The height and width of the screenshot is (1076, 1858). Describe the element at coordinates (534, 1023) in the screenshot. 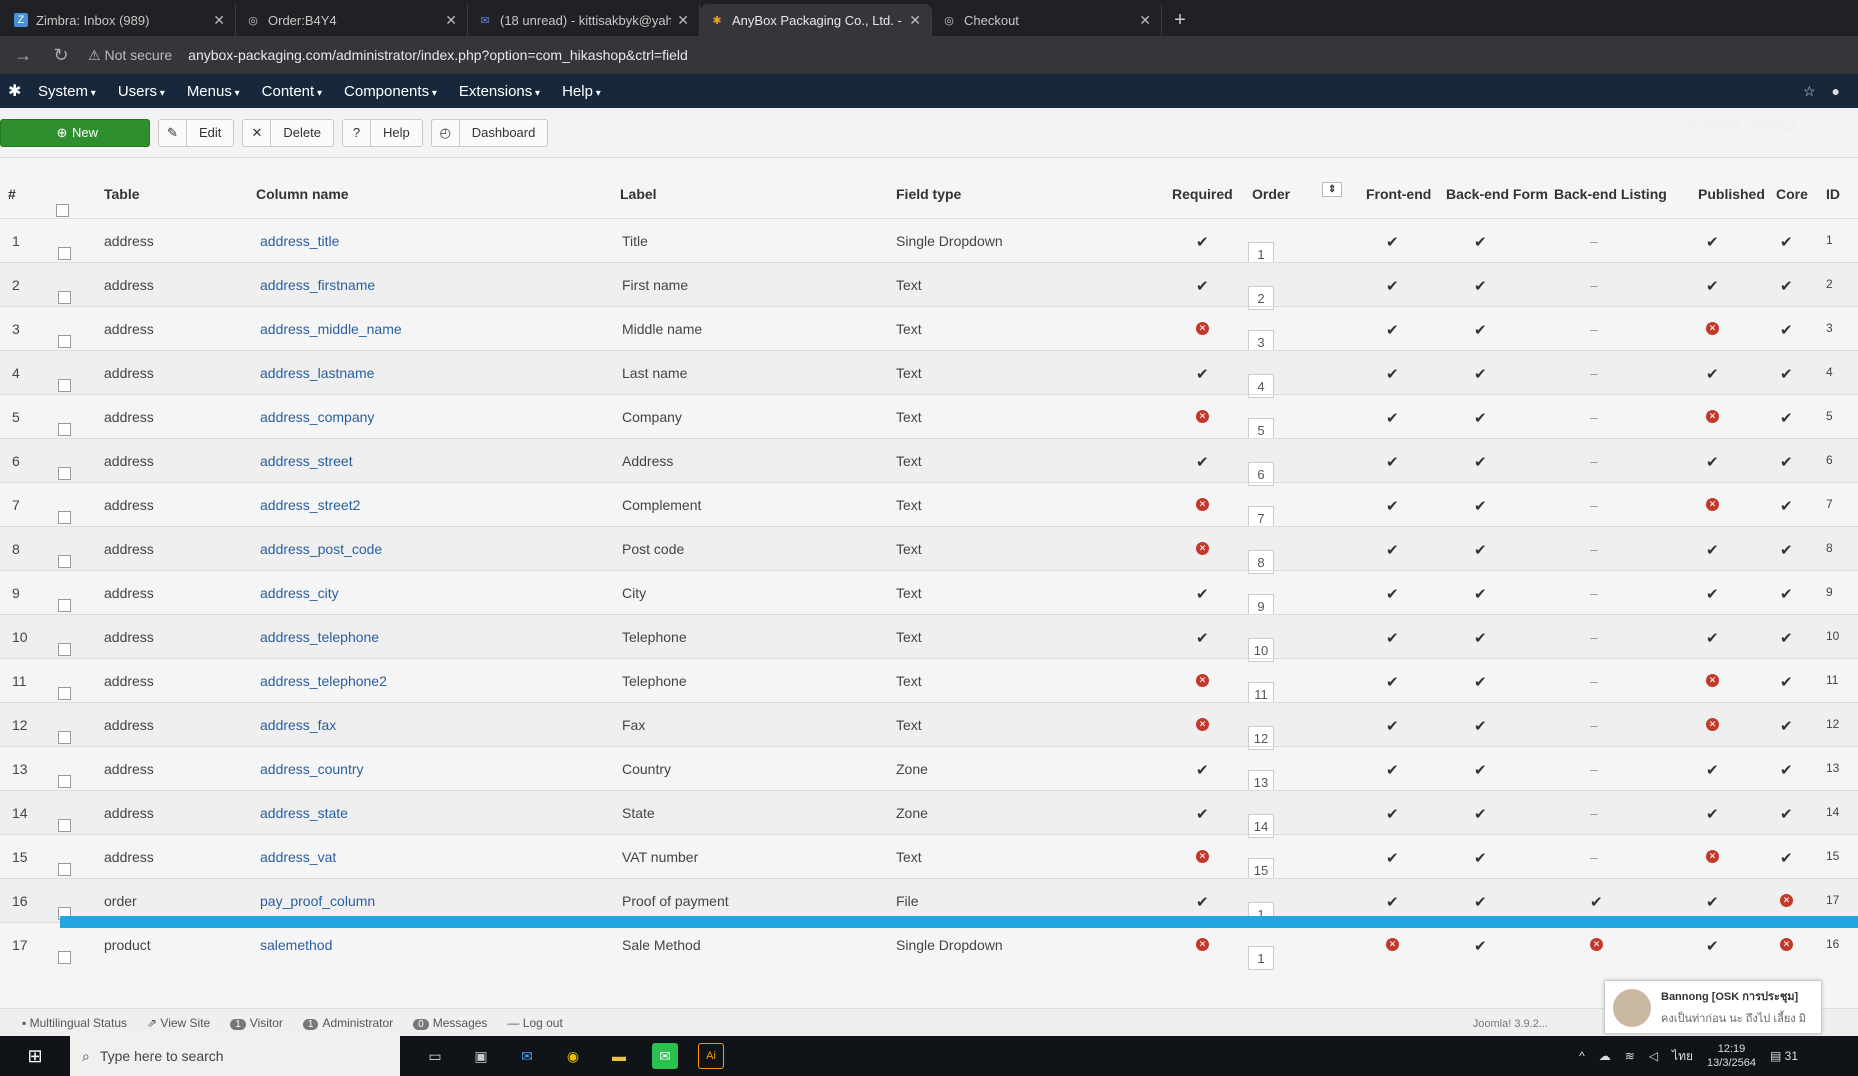

I see `logout-link: — Log out` at that location.